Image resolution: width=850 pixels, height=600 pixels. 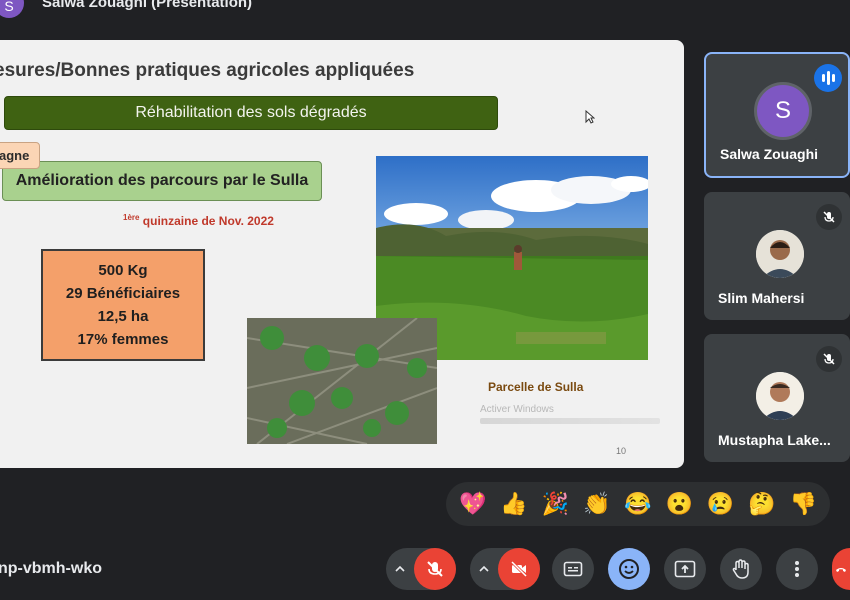 What do you see at coordinates (484, 569) in the screenshot?
I see `camera-options-chevron-icon` at bounding box center [484, 569].